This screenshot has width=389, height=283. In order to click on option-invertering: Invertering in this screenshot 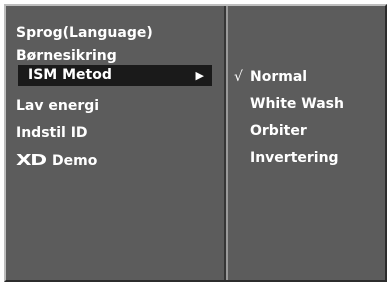, I will do `click(294, 158)`.